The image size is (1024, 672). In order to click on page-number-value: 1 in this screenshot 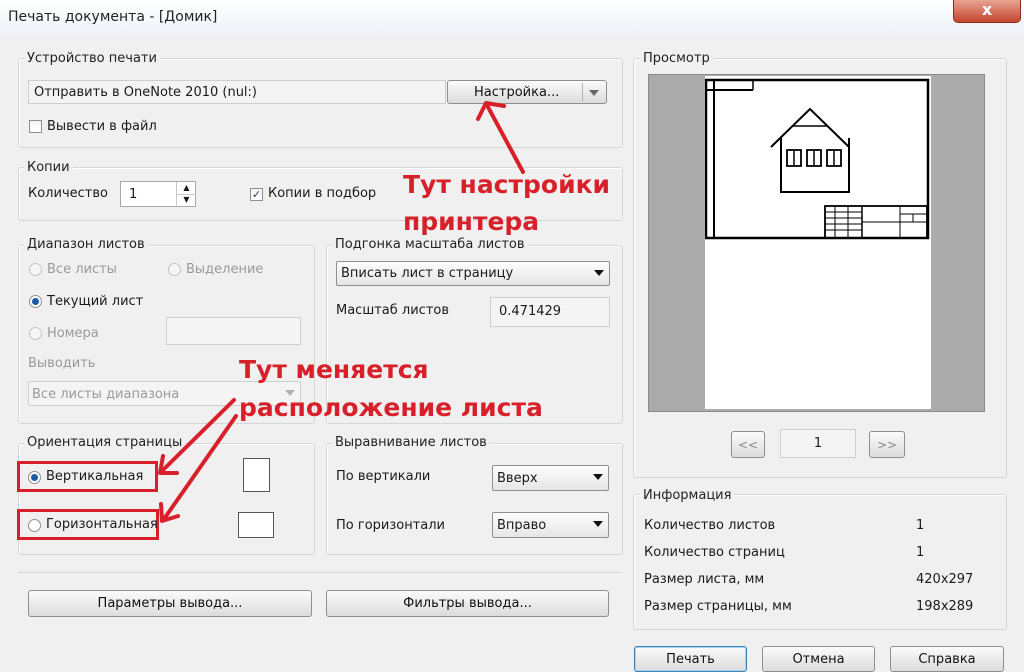, I will do `click(818, 443)`.